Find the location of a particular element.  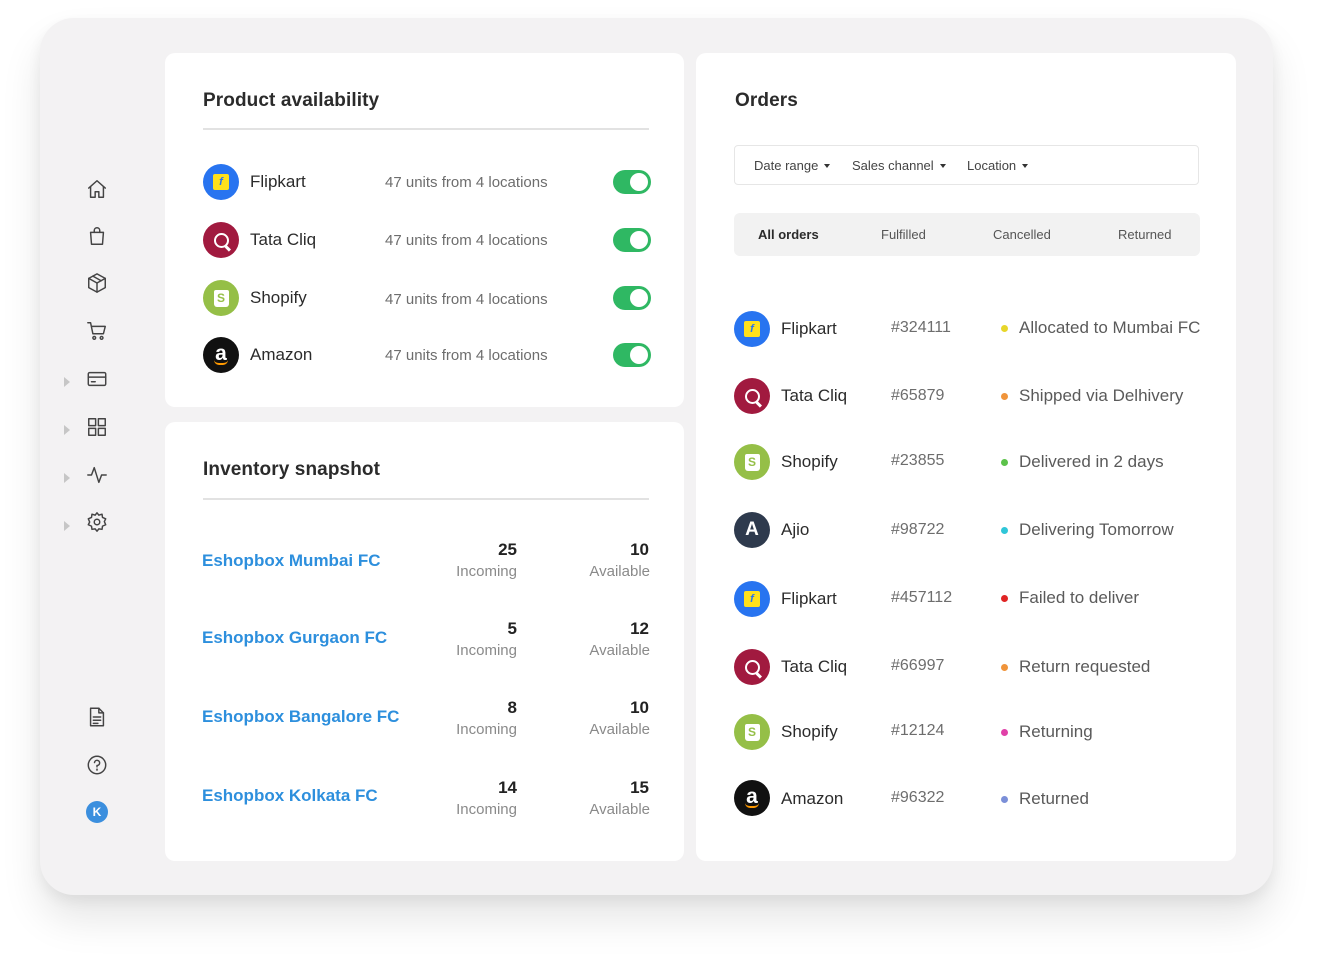

order-id: #23855 is located at coordinates (918, 460).